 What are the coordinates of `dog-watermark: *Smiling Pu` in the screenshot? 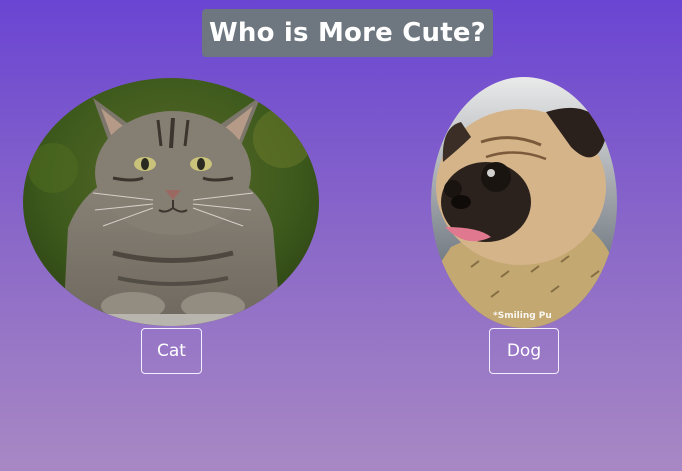 It's located at (522, 316).